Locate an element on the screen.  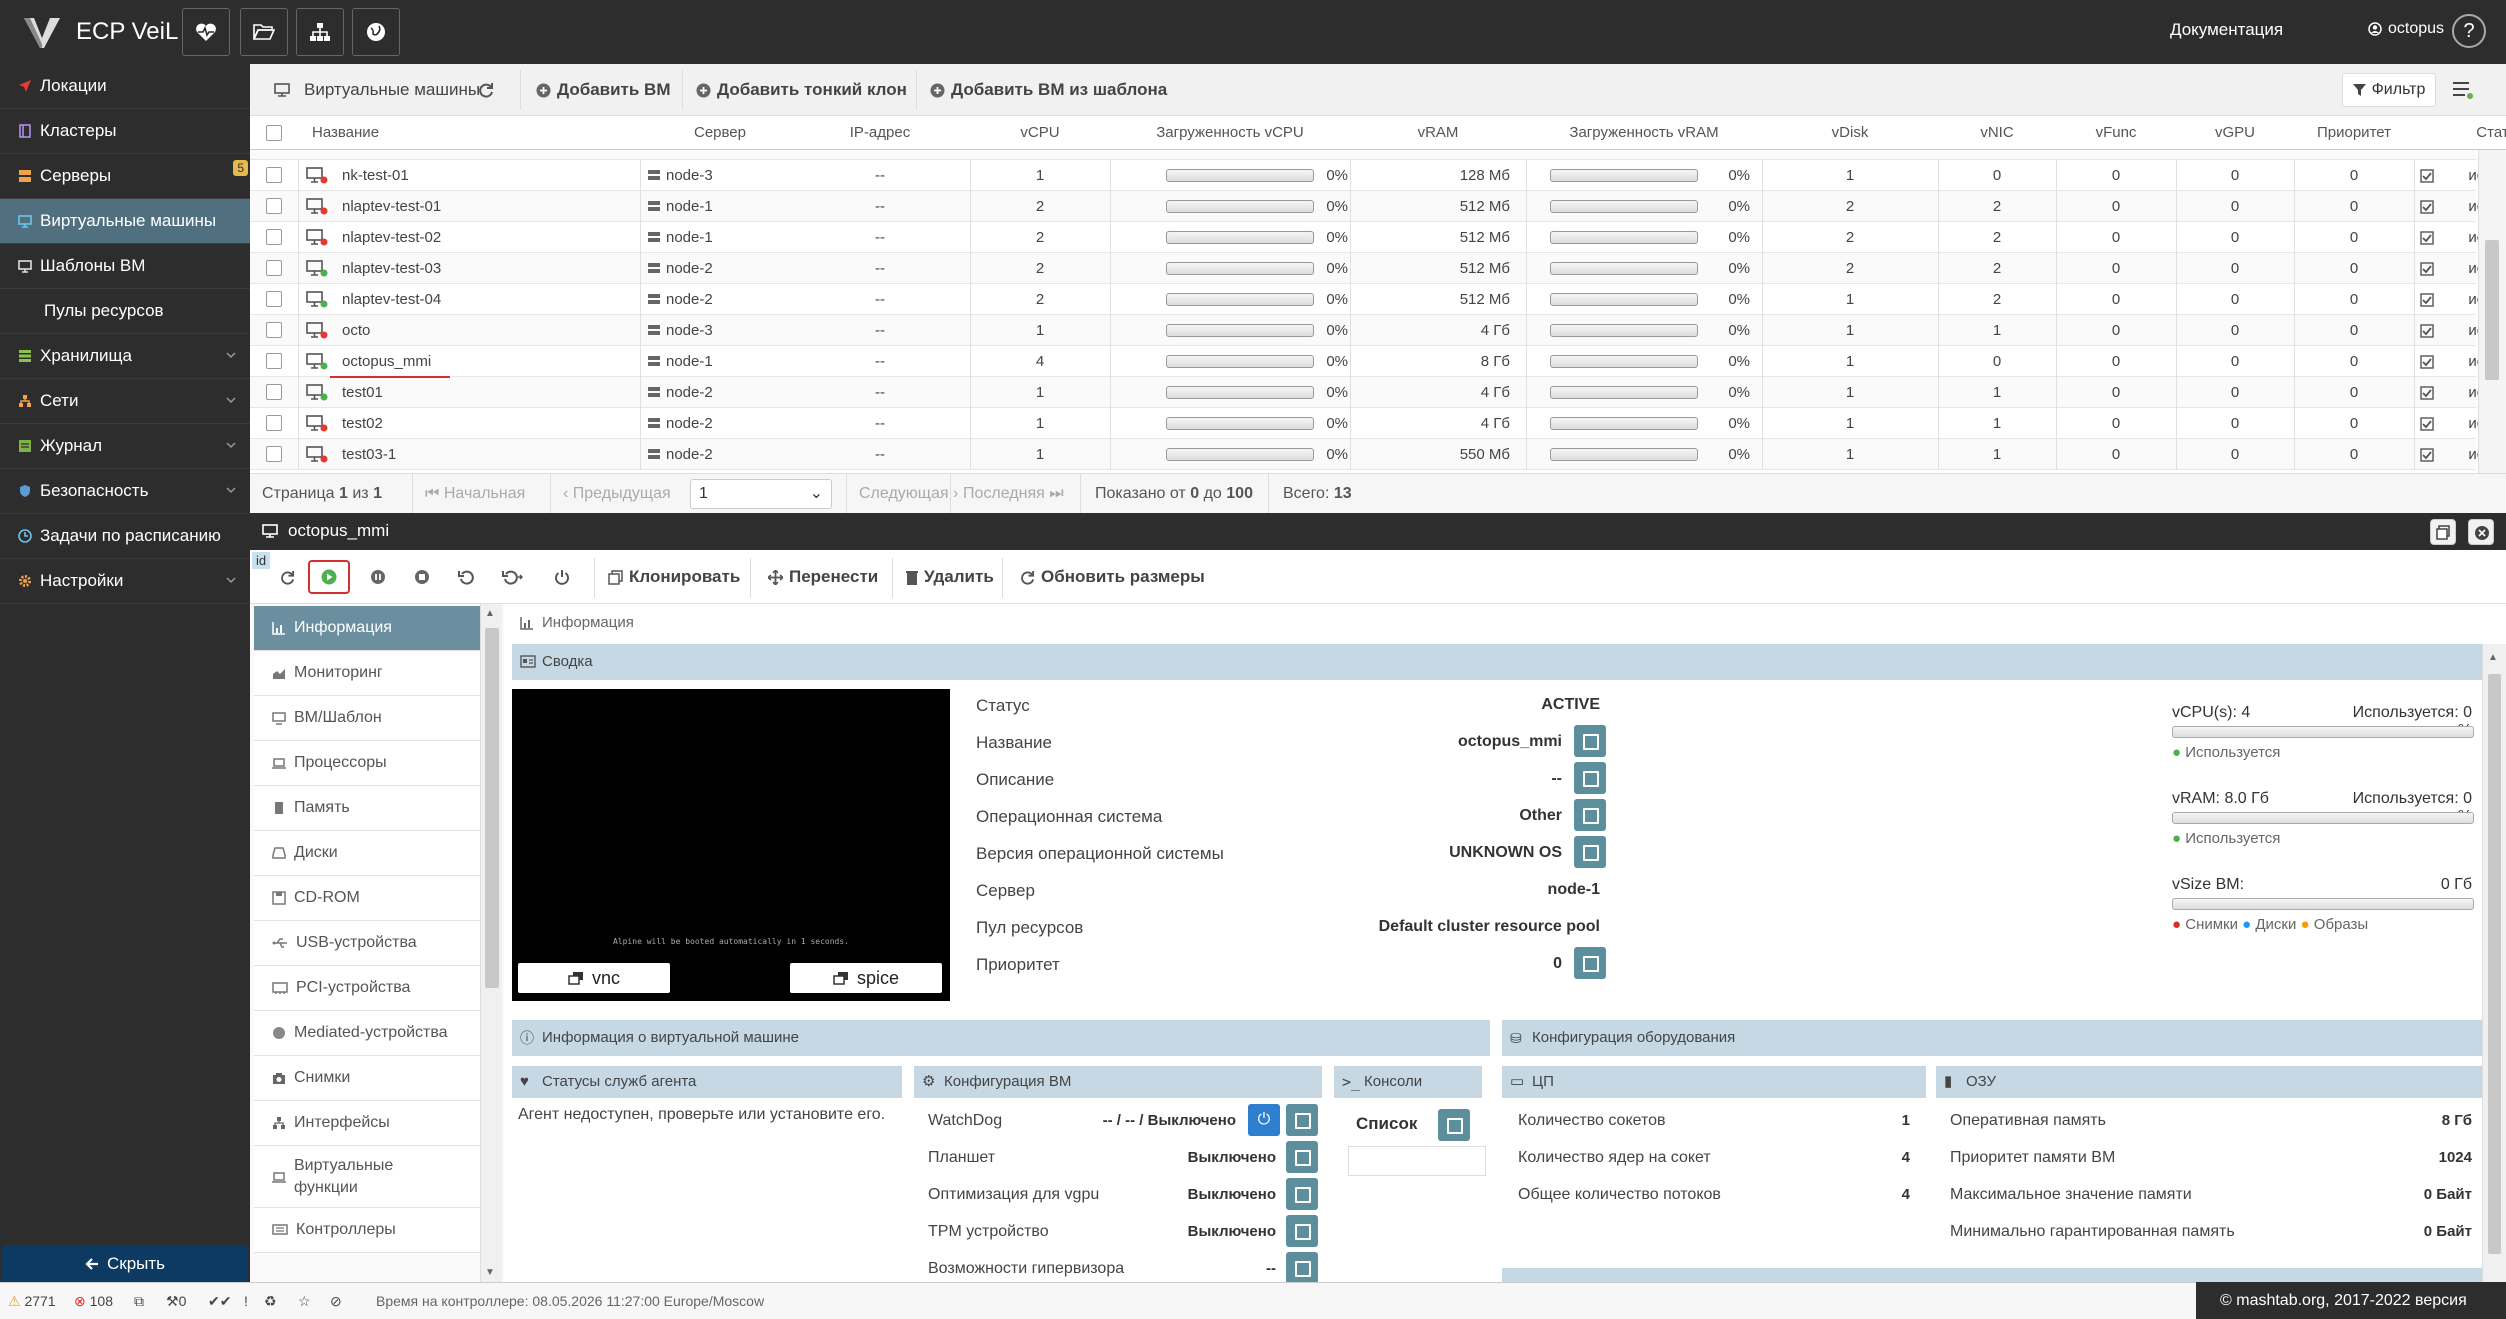
help-button: ? is located at coordinates (2469, 31).